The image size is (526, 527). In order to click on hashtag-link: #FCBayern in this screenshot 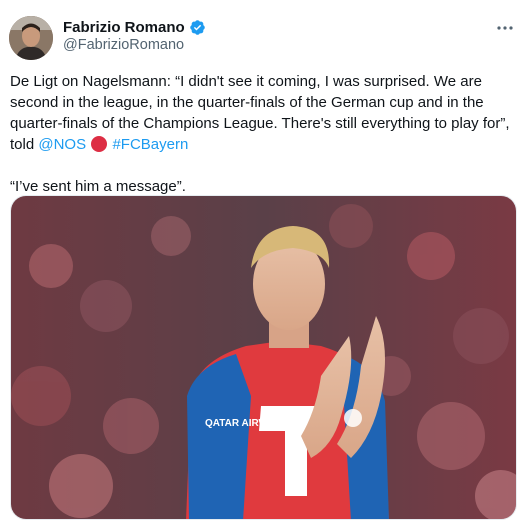, I will do `click(150, 144)`.